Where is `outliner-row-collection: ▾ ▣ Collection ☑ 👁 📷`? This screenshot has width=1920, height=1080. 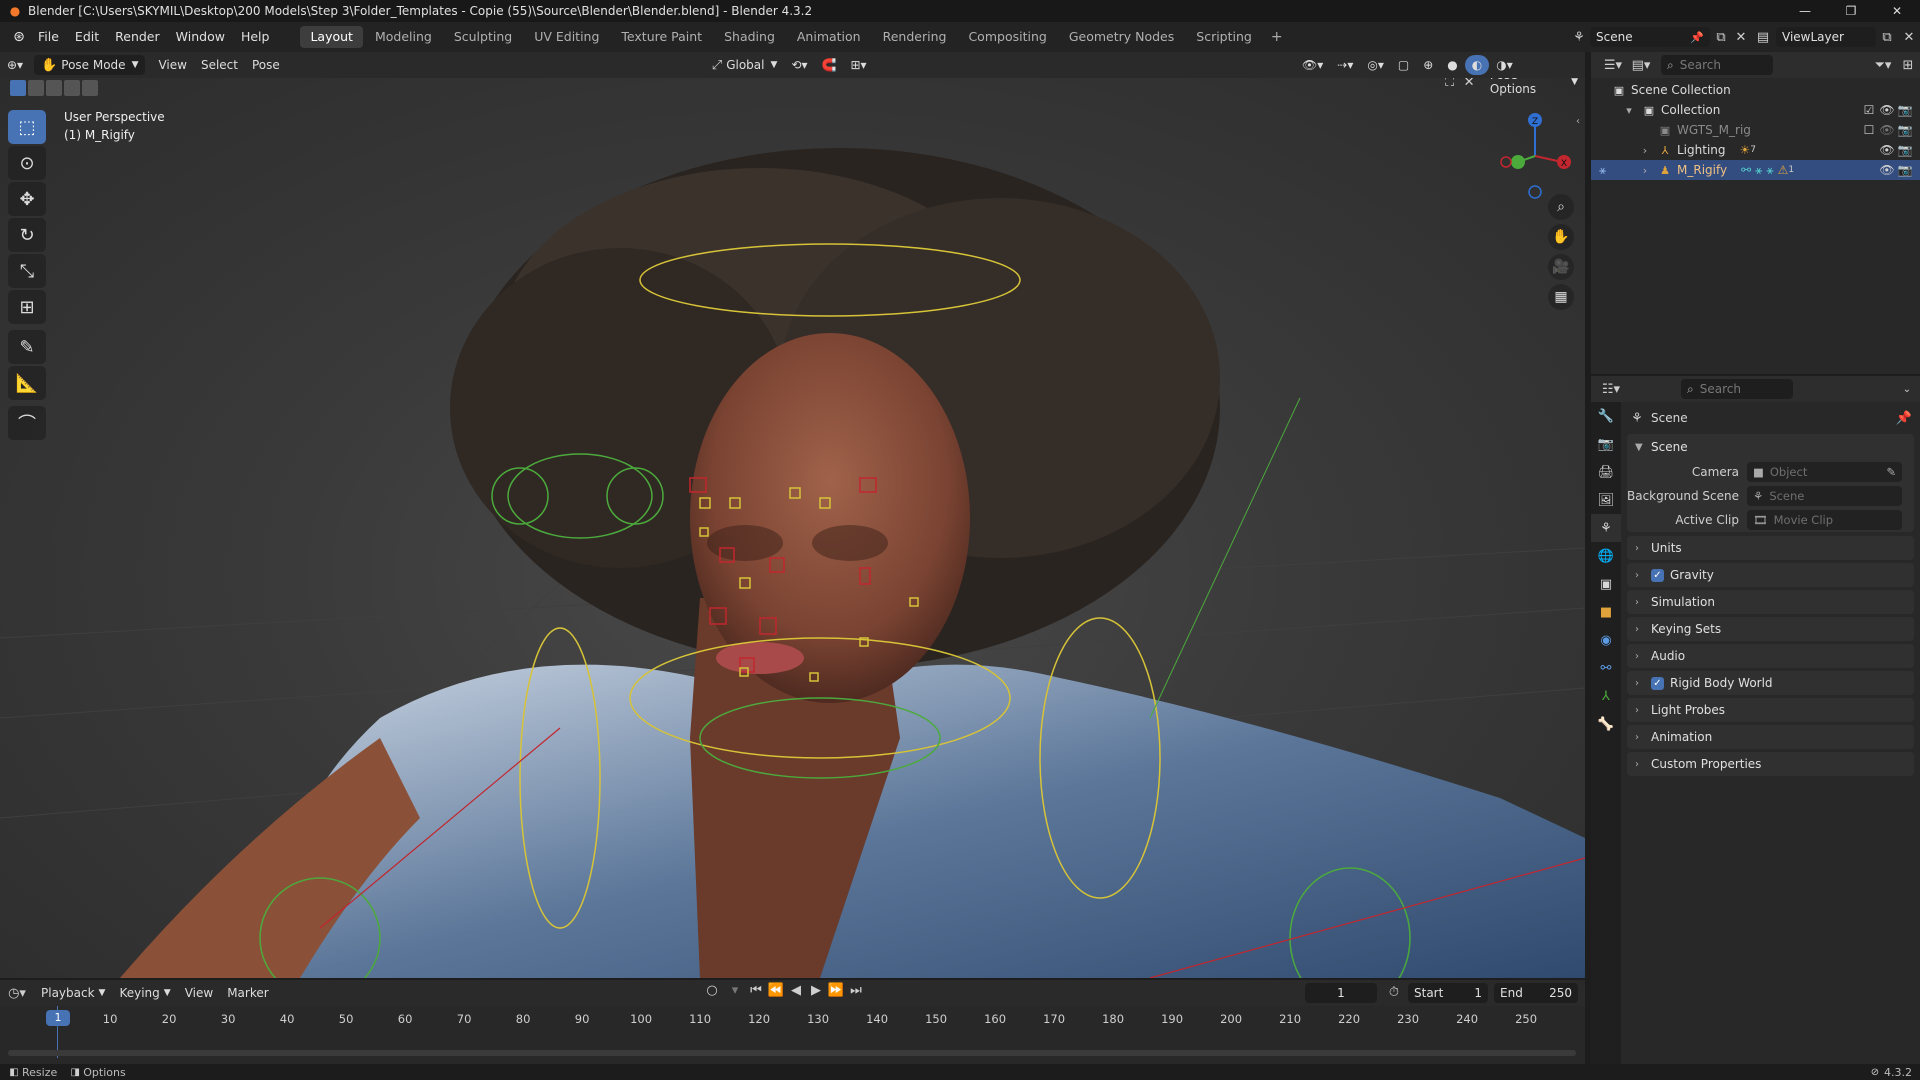 outliner-row-collection: ▾ ▣ Collection ☑ 👁 📷 is located at coordinates (1755, 110).